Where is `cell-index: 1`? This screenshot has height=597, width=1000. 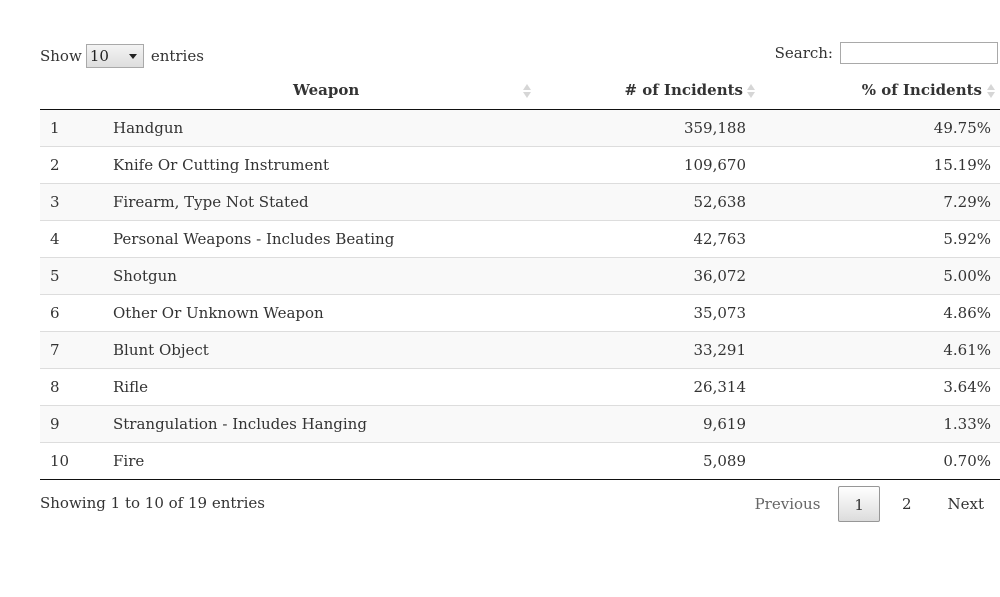 cell-index: 1 is located at coordinates (75, 128).